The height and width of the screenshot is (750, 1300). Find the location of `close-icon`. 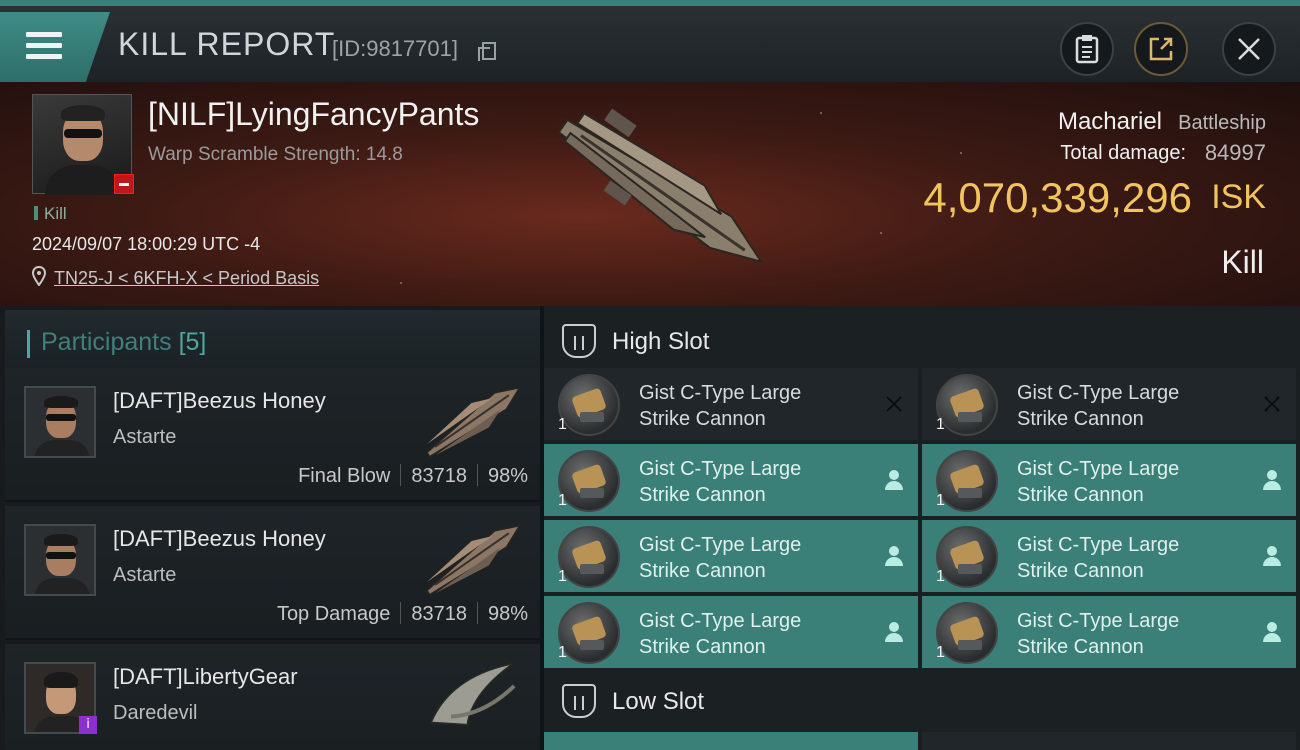

close-icon is located at coordinates (1249, 49).